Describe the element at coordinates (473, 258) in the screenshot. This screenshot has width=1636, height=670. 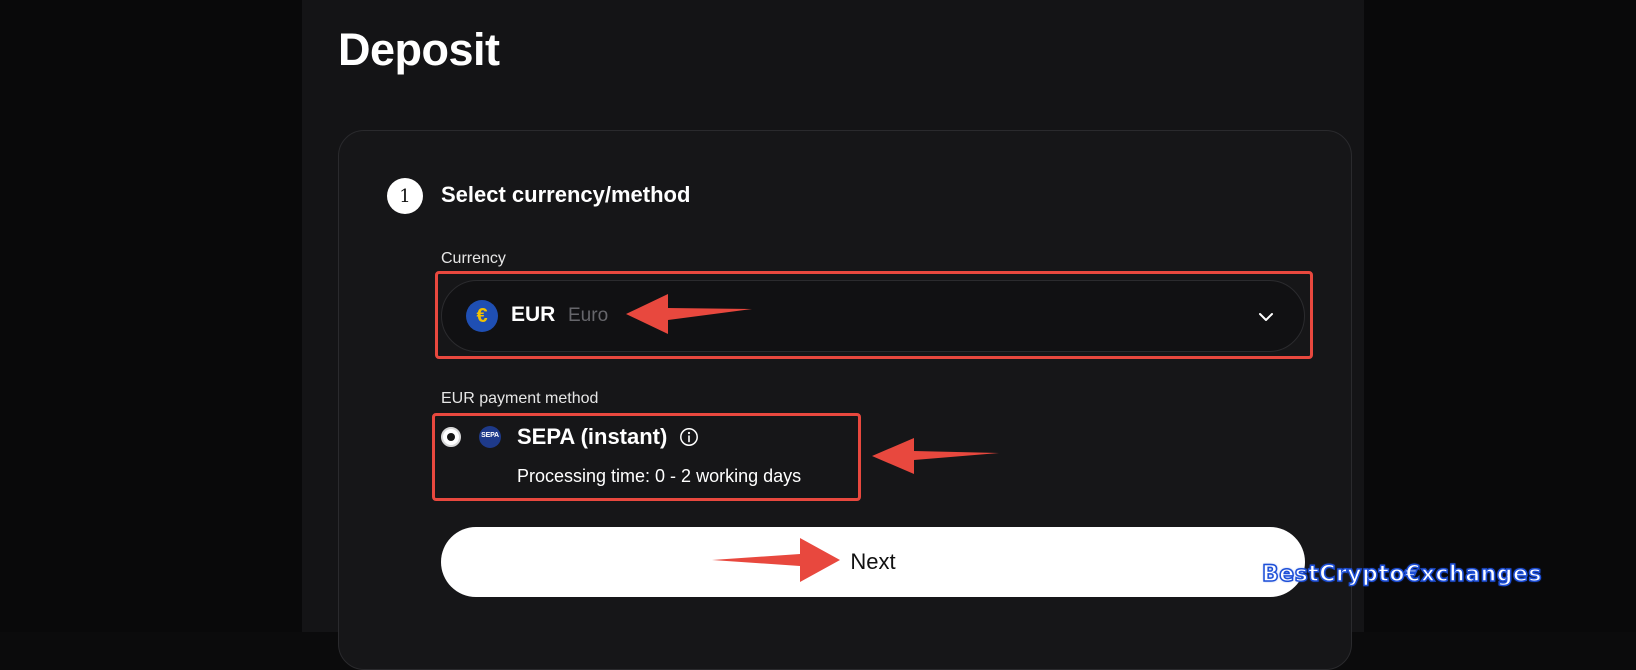
I see `currency-label: Currency` at that location.